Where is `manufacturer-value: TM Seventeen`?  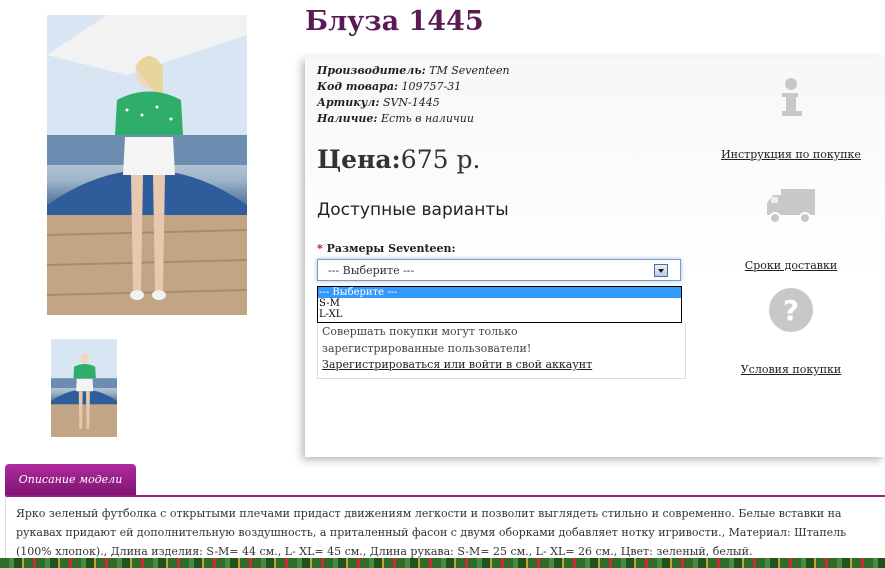
manufacturer-value: TM Seventeen is located at coordinates (469, 70).